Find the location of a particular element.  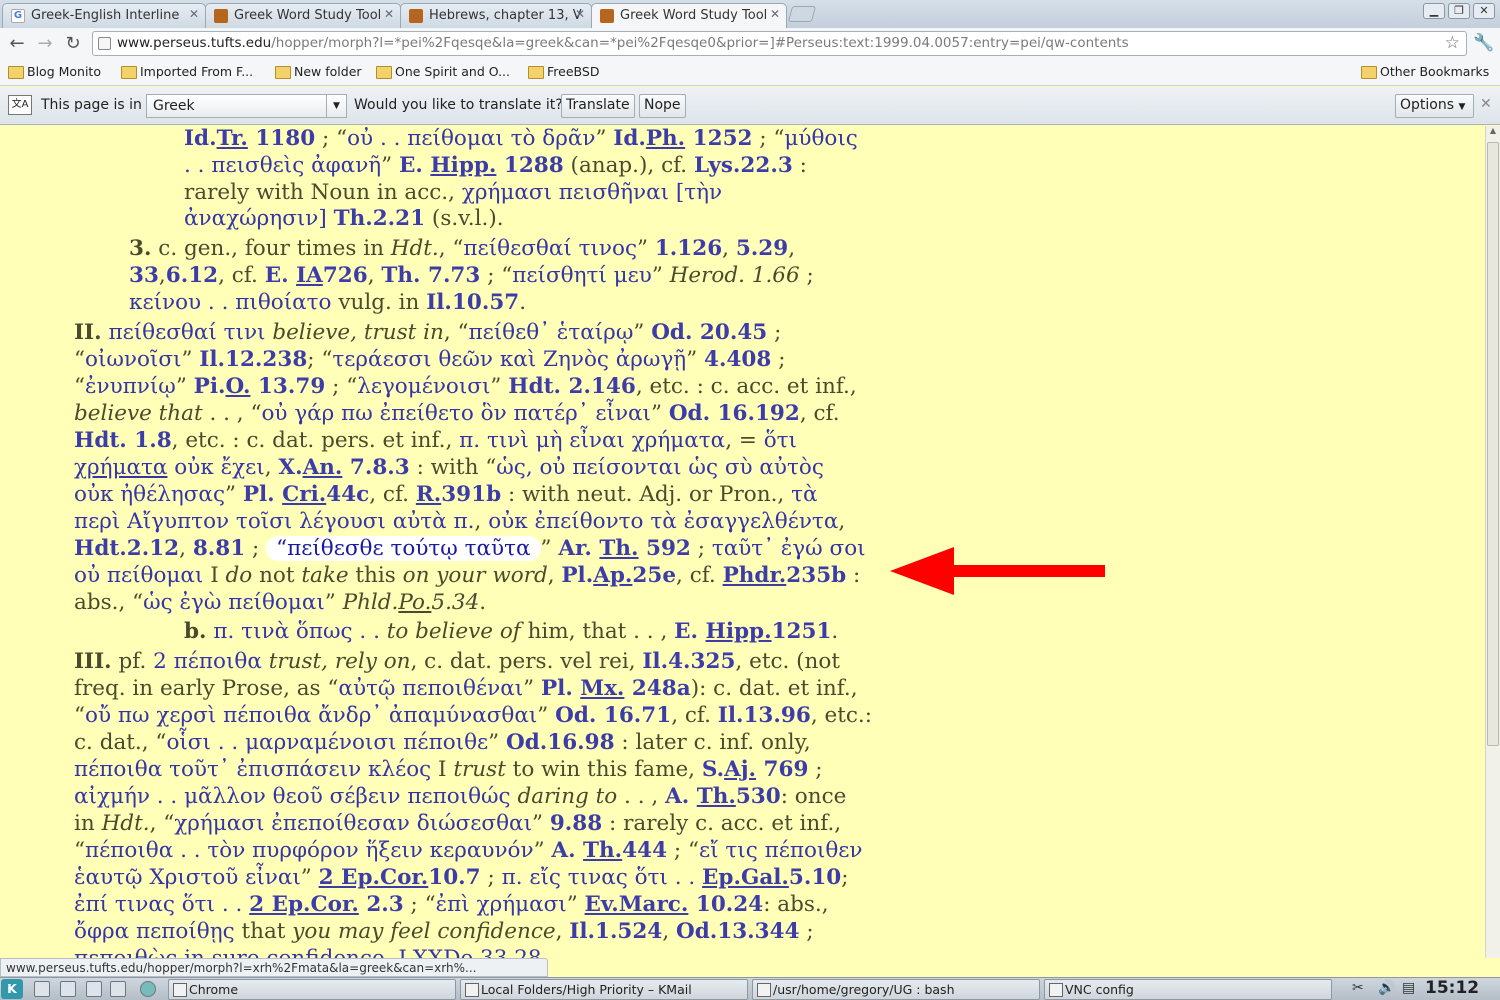

ref-link: Po. is located at coordinates (414, 602).